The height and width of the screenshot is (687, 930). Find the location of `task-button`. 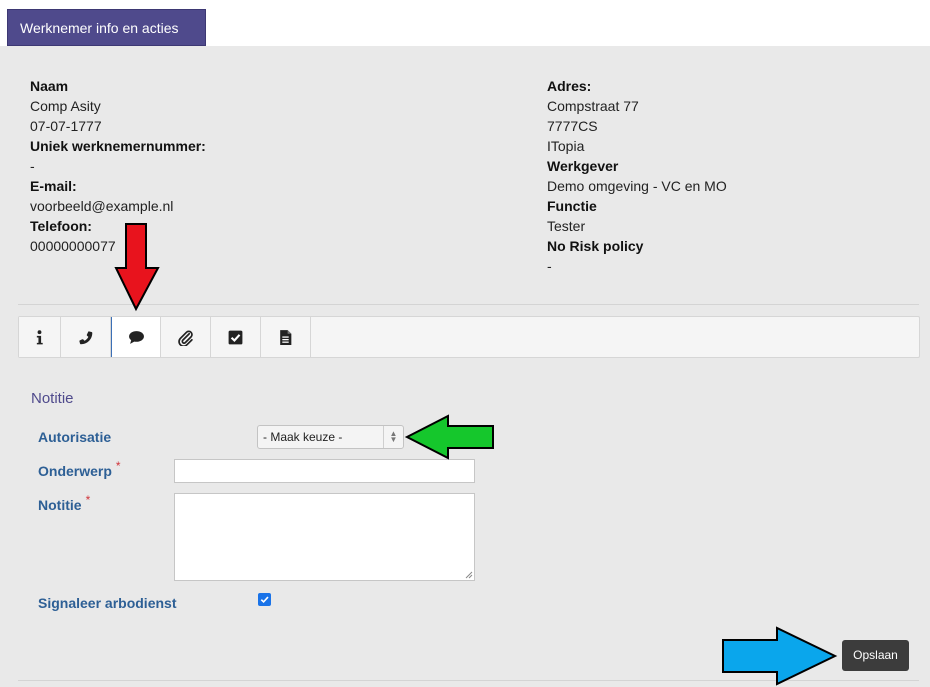

task-button is located at coordinates (236, 337).